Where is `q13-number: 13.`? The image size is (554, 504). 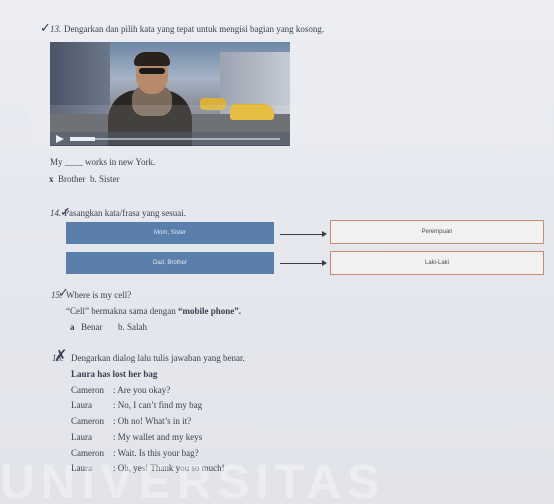 q13-number: 13. is located at coordinates (56, 29).